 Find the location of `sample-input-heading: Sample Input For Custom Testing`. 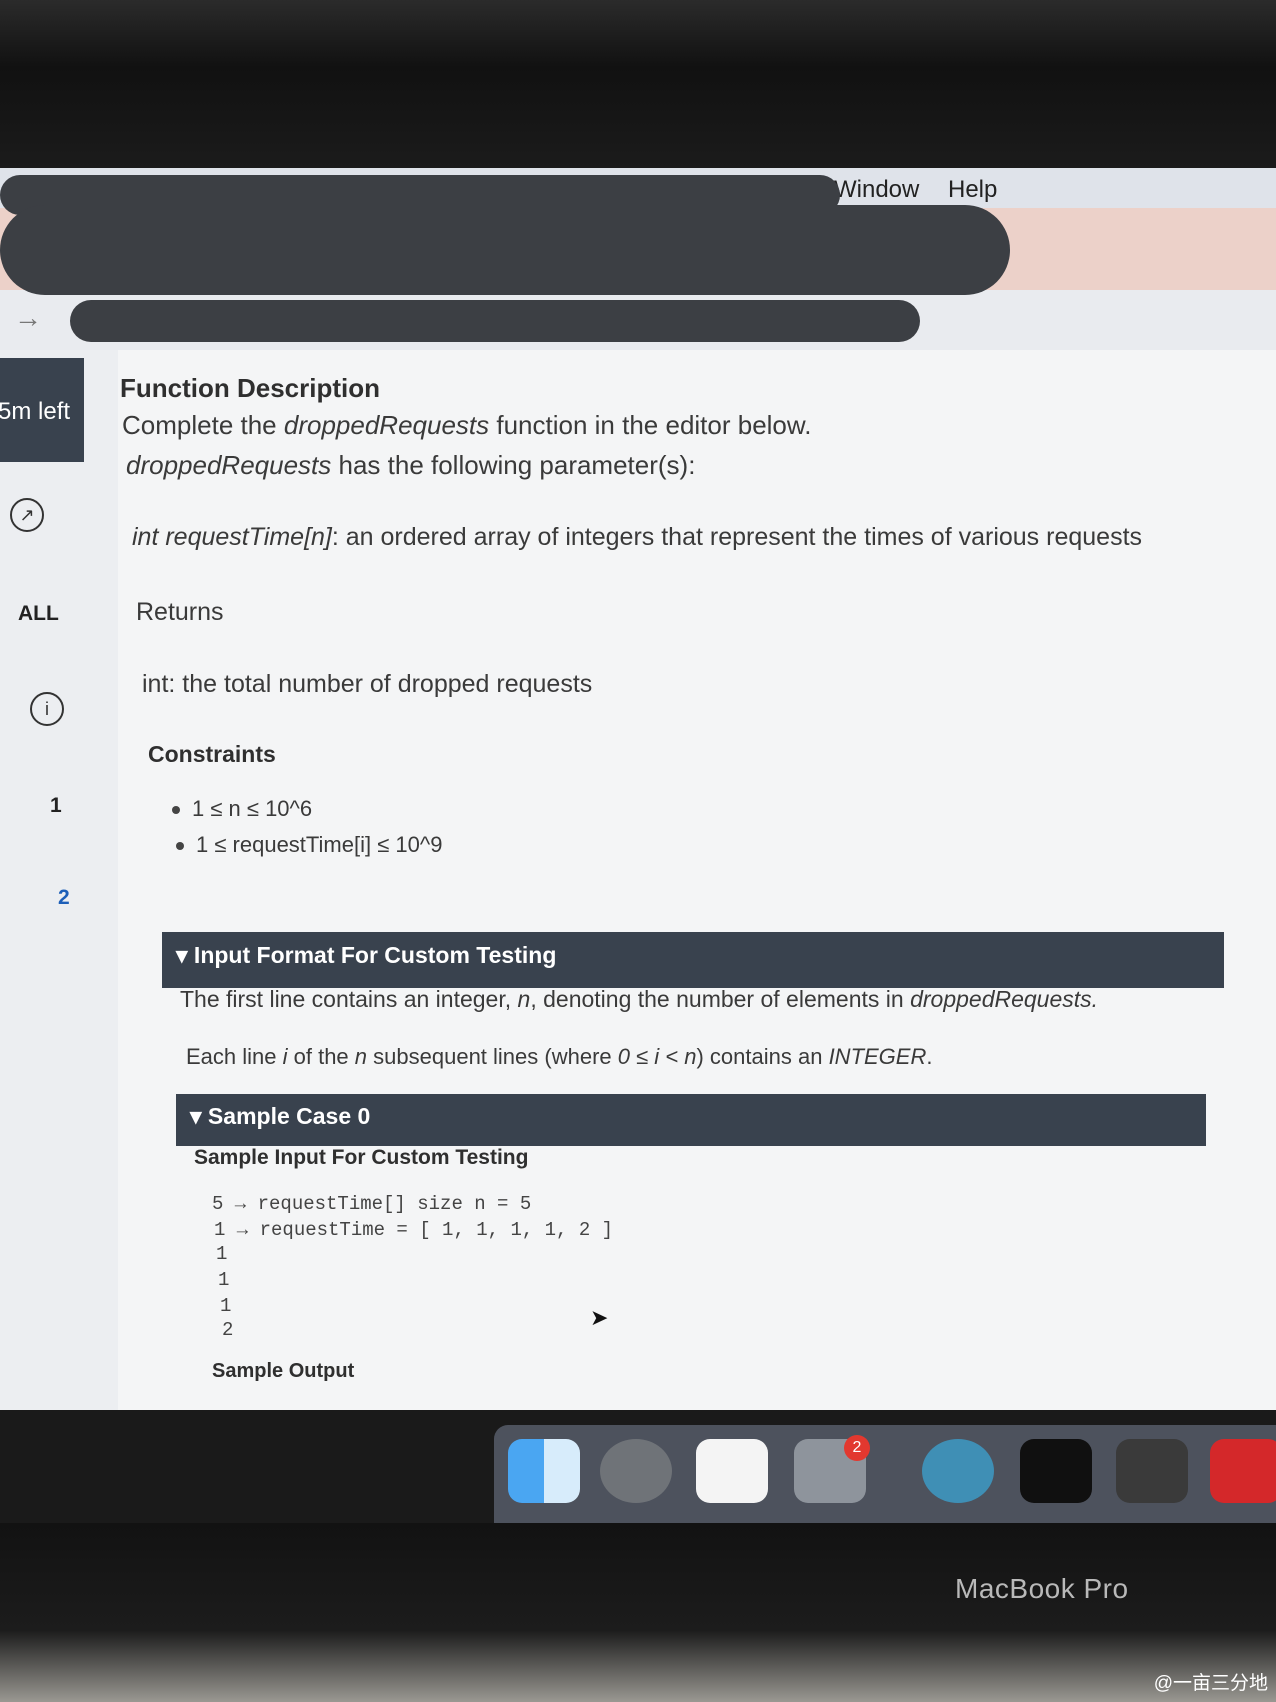

sample-input-heading: Sample Input For Custom Testing is located at coordinates (361, 1157).